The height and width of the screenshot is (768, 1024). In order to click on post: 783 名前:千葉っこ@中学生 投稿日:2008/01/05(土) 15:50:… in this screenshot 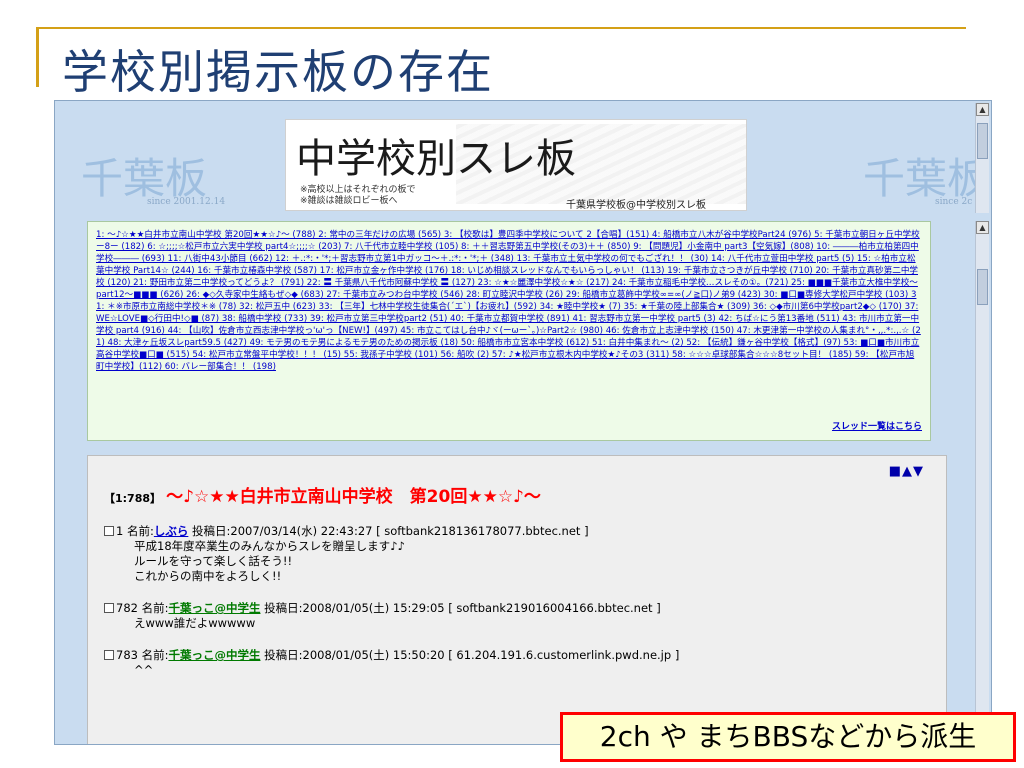, I will do `click(517, 662)`.